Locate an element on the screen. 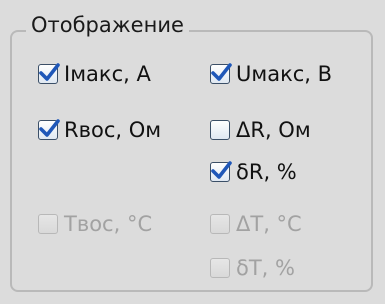 The image size is (385, 304). small-delta-r-label: δR, % is located at coordinates (266, 172).